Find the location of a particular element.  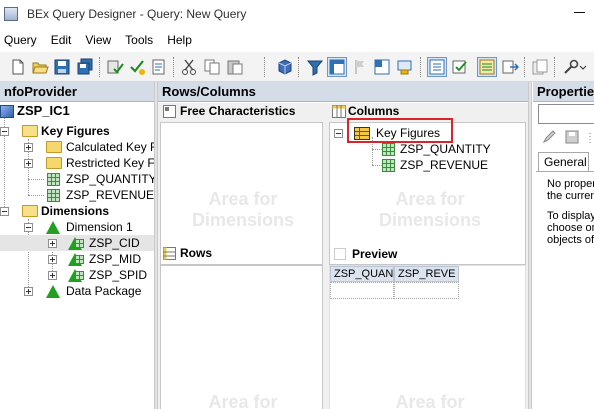

tree-item-key-figures: Key Figures is located at coordinates (77, 131).